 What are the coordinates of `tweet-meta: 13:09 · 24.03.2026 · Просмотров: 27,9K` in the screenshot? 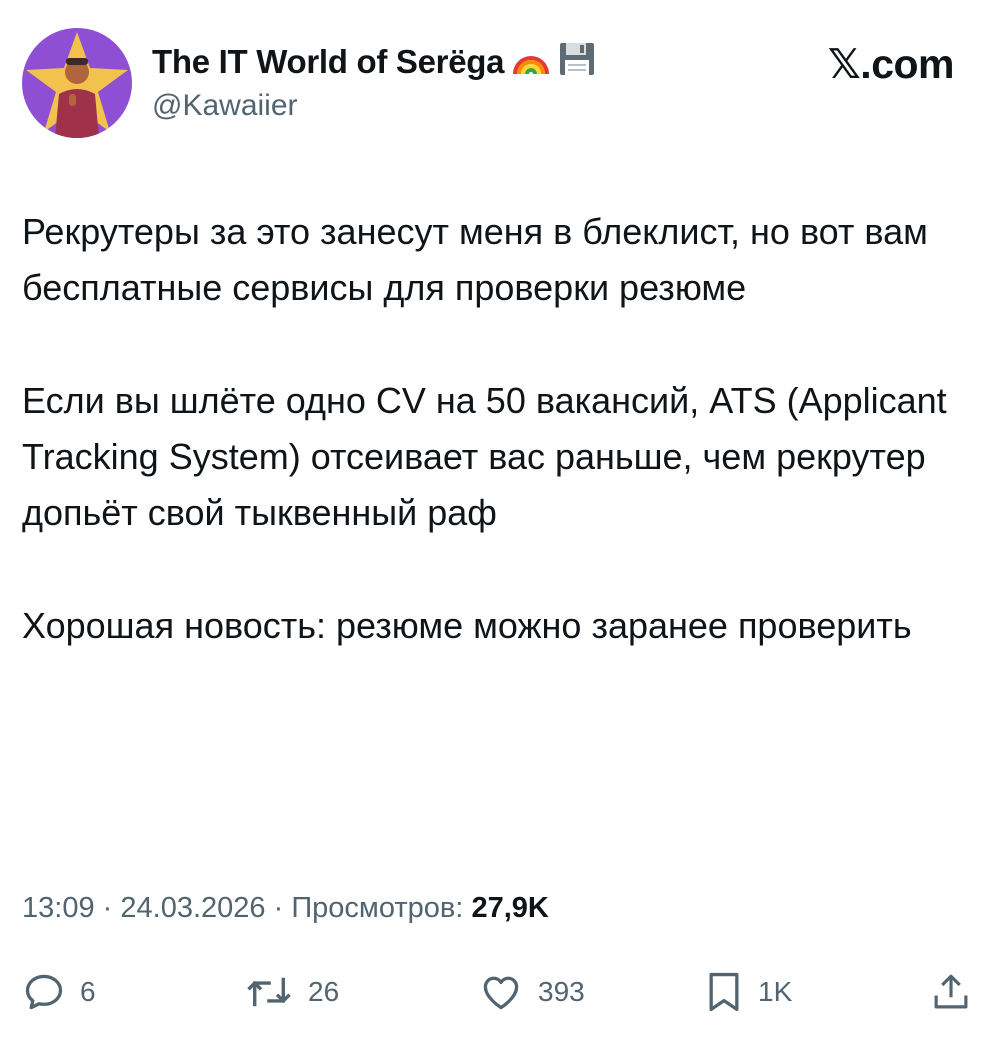 It's located at (285, 908).